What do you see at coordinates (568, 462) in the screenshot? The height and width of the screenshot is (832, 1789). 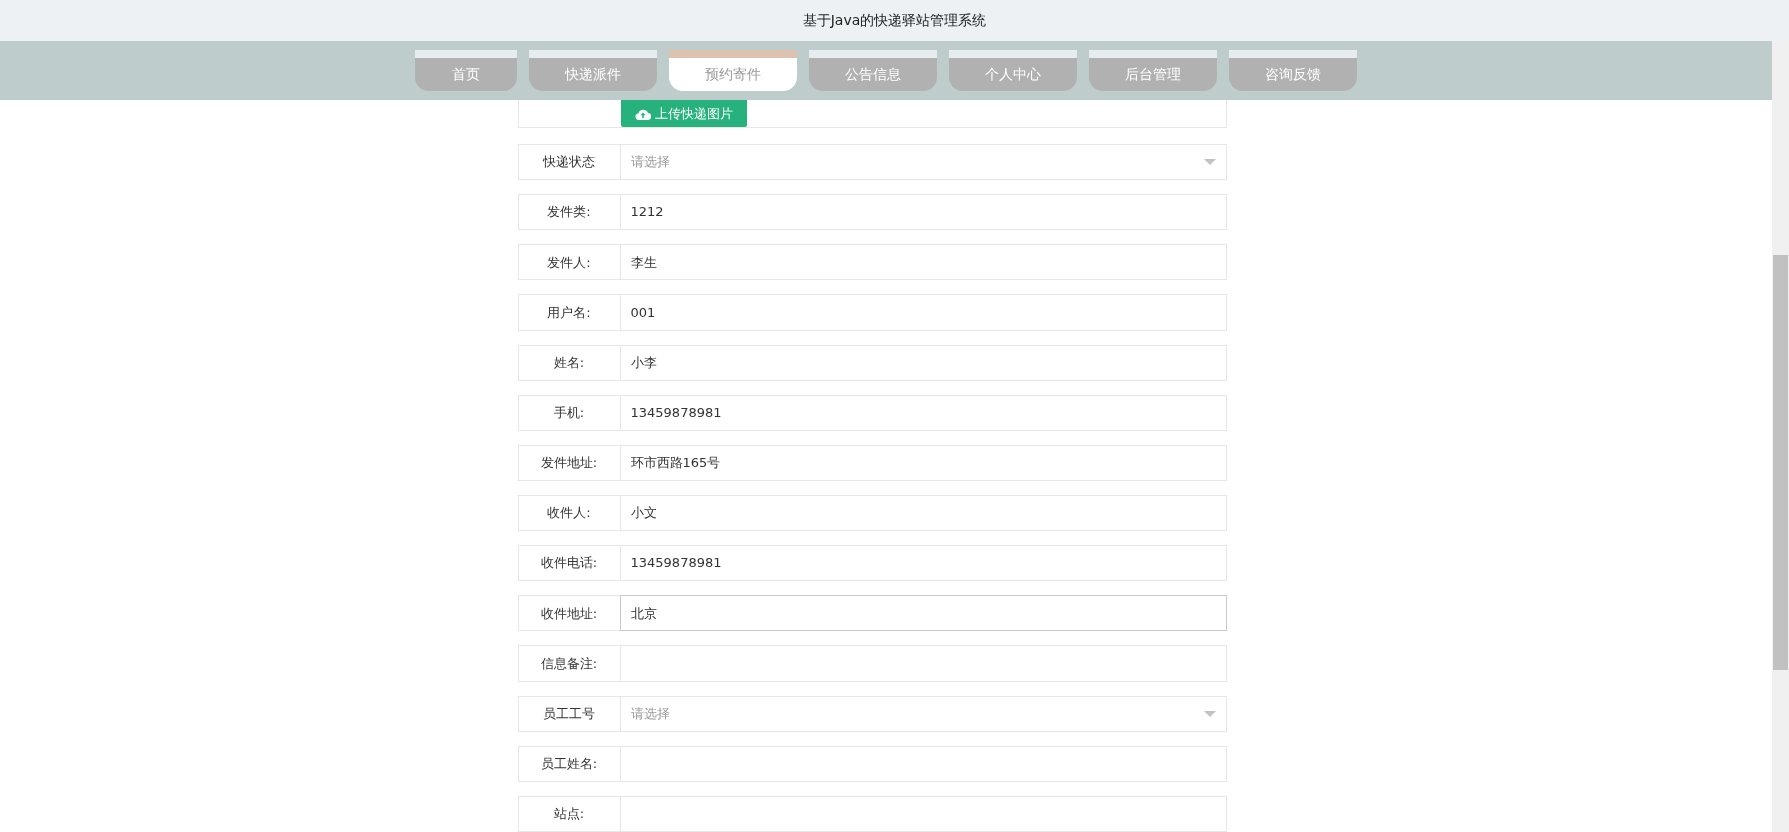 I see `field-label: 发件地址:` at bounding box center [568, 462].